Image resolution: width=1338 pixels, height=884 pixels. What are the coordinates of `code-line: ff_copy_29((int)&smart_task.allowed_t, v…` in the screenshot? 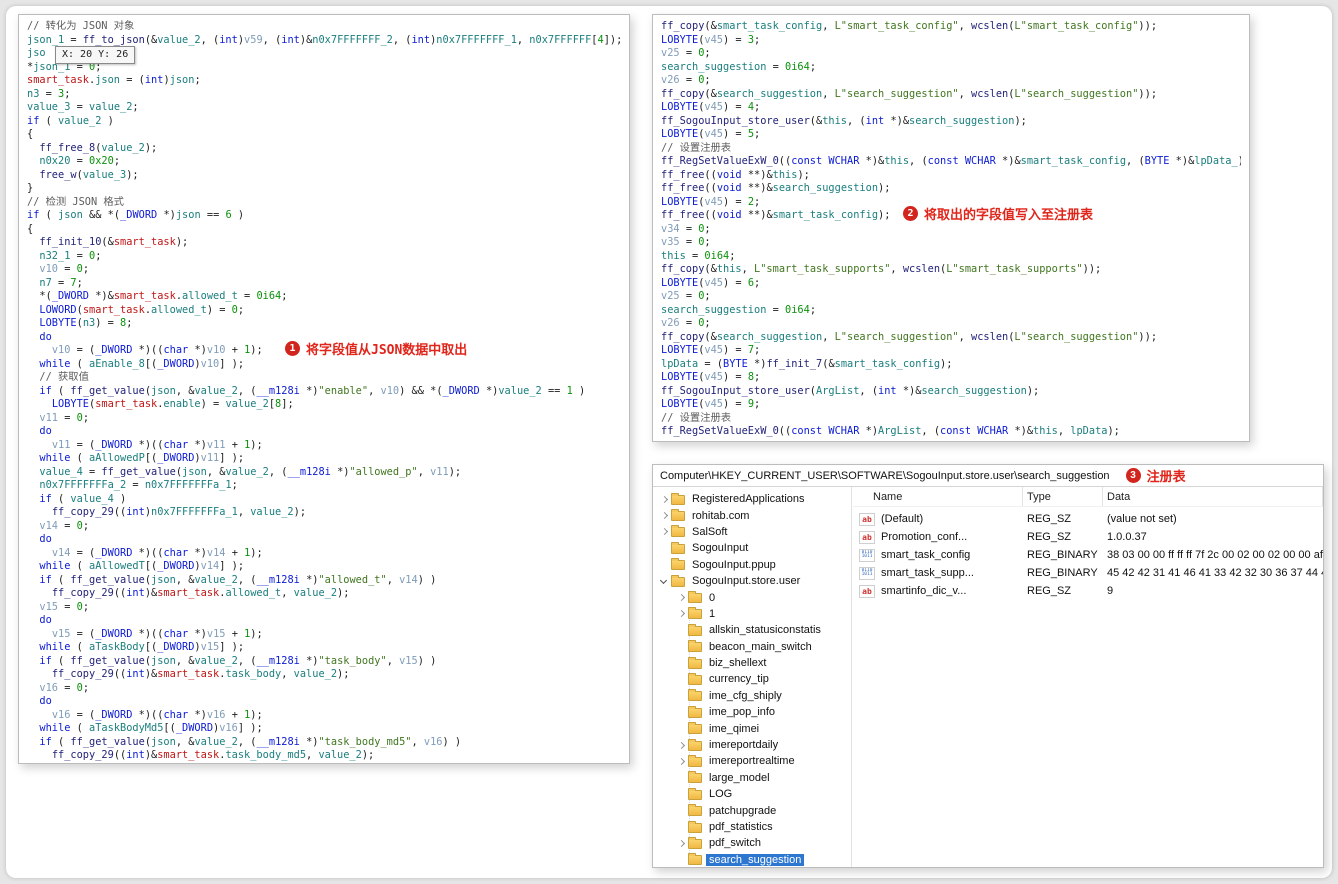 It's located at (200, 593).